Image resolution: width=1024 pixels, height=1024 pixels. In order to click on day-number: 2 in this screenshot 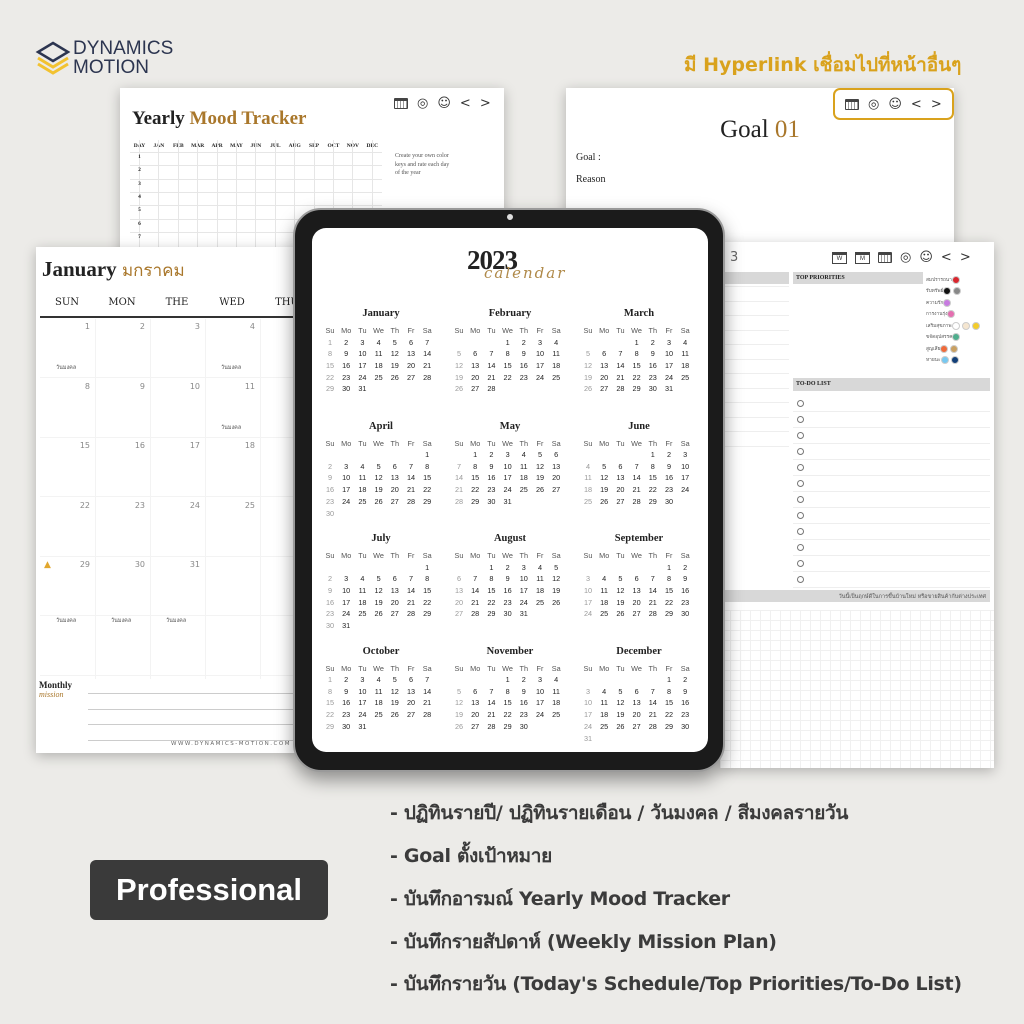, I will do `click(330, 579)`.